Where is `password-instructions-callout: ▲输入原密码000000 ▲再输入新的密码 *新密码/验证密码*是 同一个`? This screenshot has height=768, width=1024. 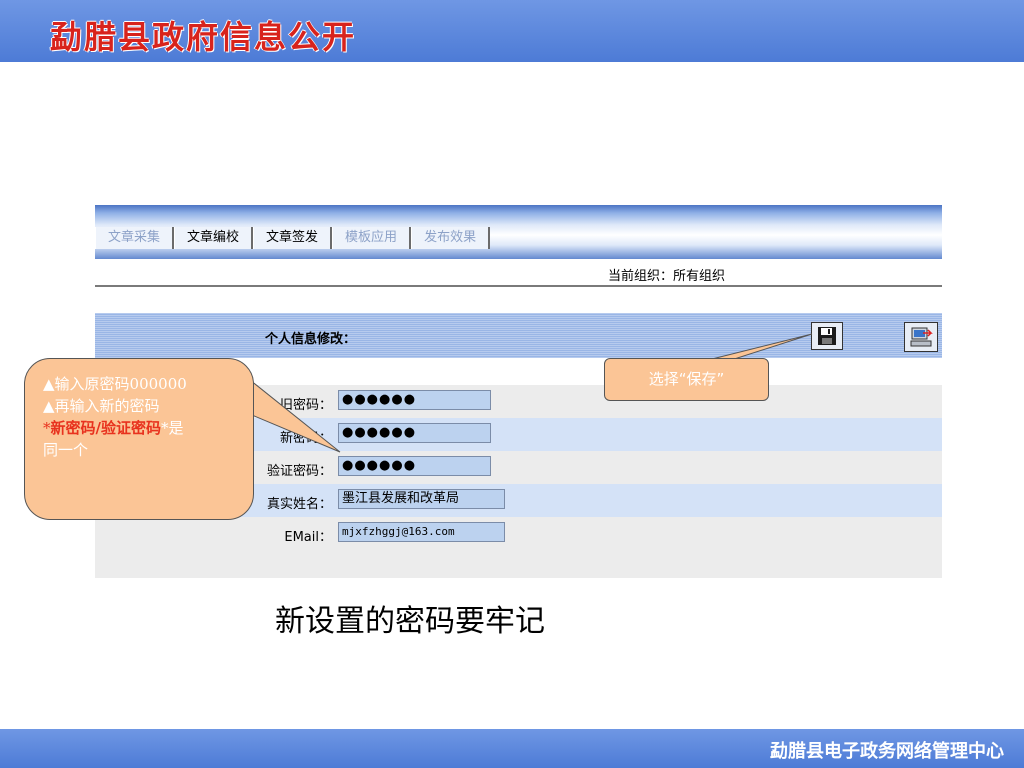 password-instructions-callout: ▲输入原密码000000 ▲再输入新的密码 *新密码/验证密码*是 同一个 is located at coordinates (139, 439).